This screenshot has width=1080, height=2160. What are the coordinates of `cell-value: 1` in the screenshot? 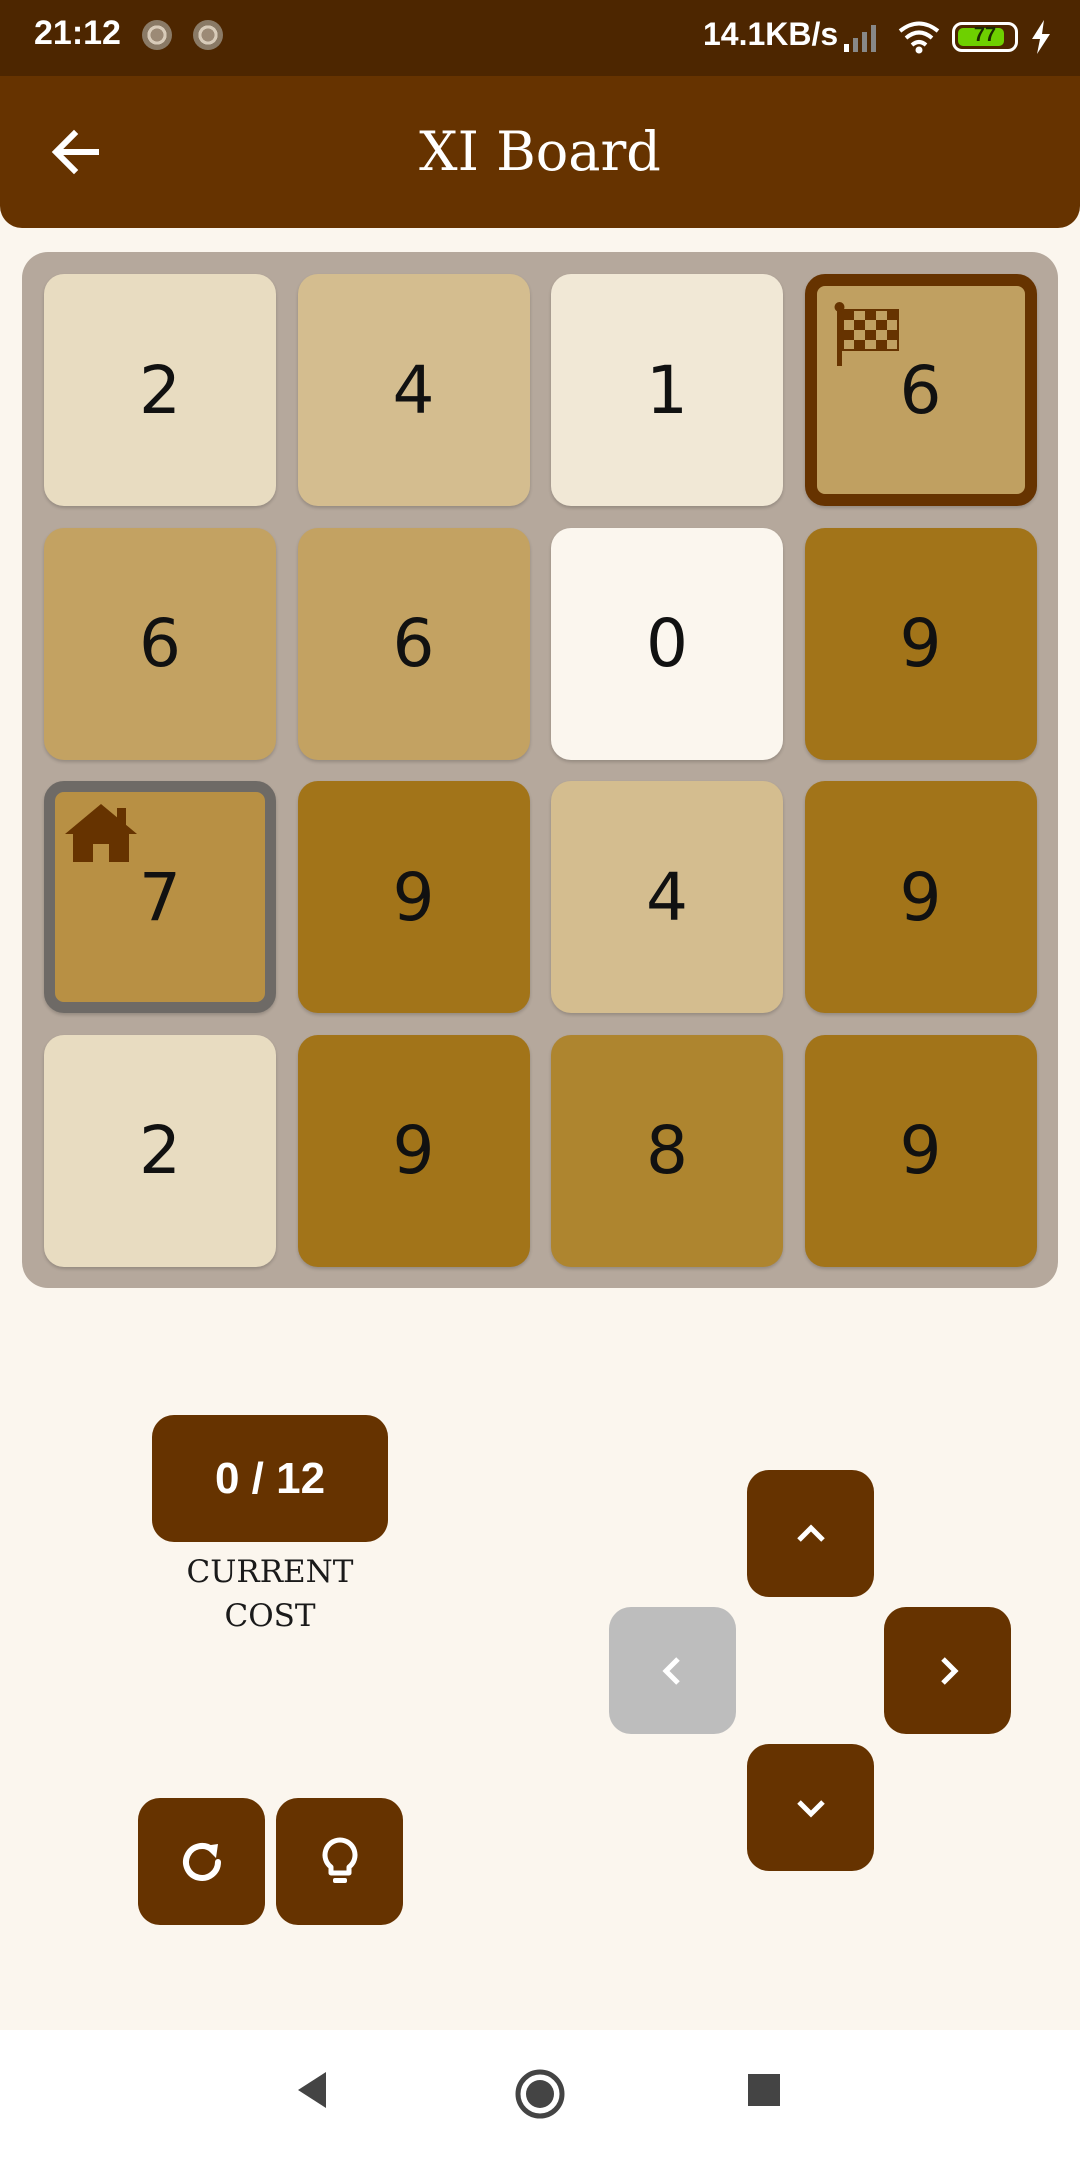 It's located at (667, 390).